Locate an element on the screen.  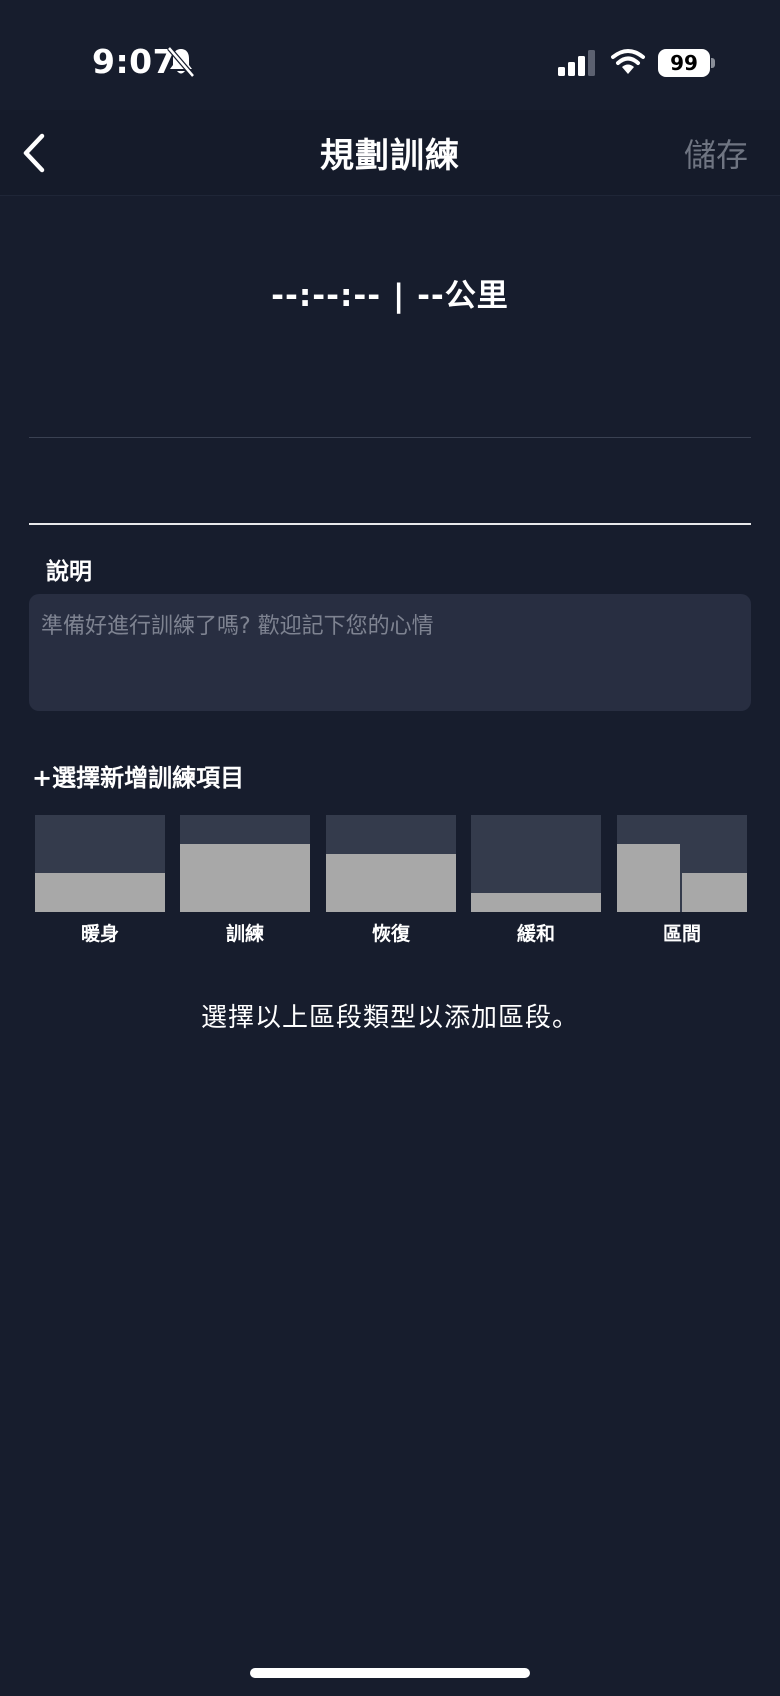
cooldown-segment-icon is located at coordinates (536, 863).